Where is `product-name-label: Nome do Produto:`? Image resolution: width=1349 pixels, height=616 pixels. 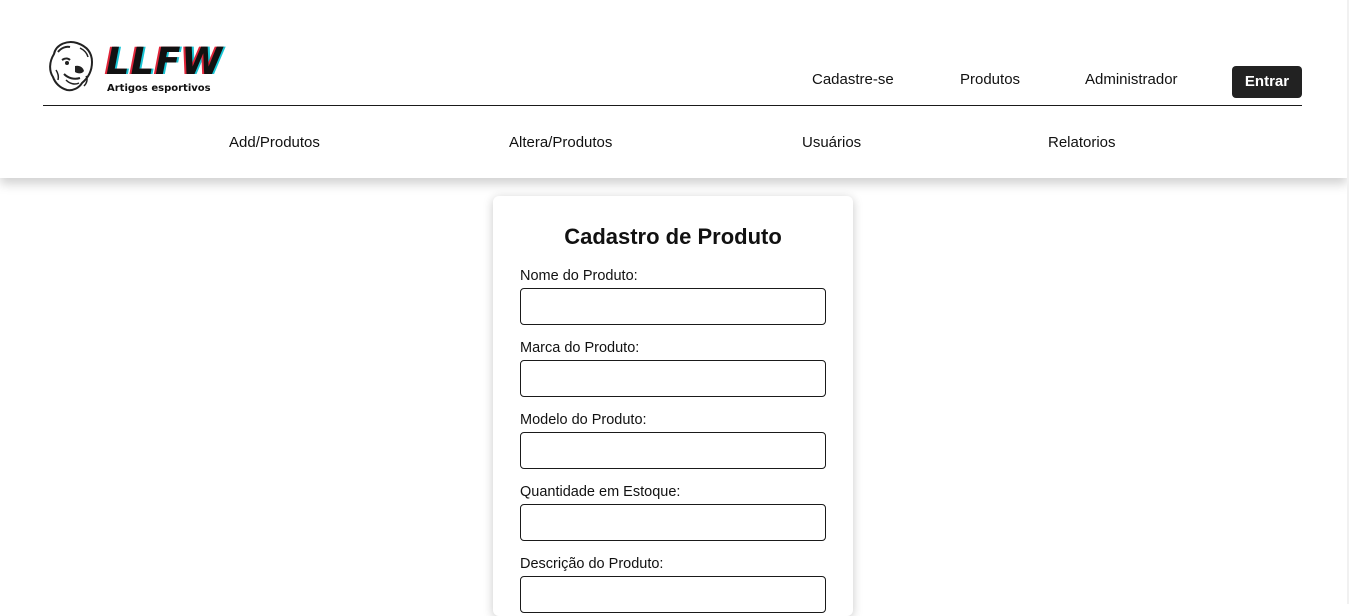 product-name-label: Nome do Produto: is located at coordinates (579, 276).